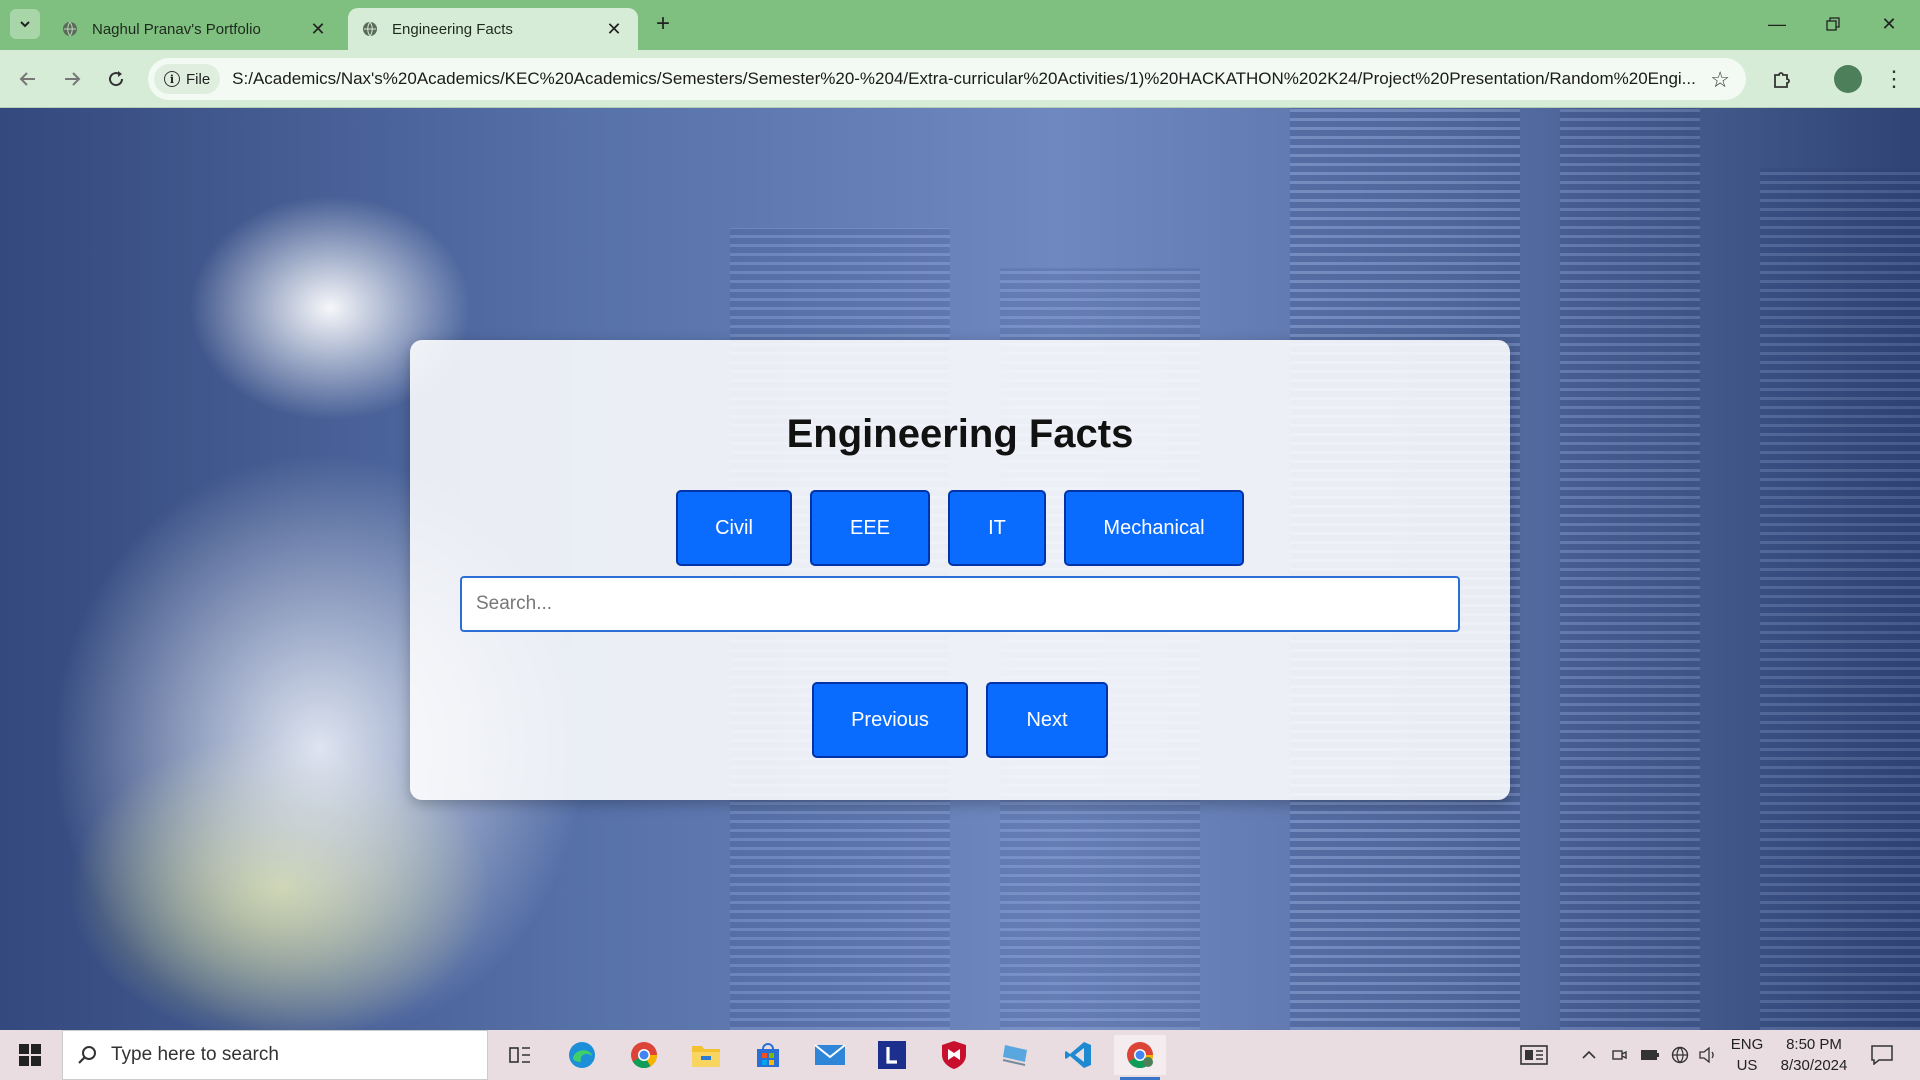 Image resolution: width=1920 pixels, height=1080 pixels. I want to click on arrow-left-icon, so click(27, 79).